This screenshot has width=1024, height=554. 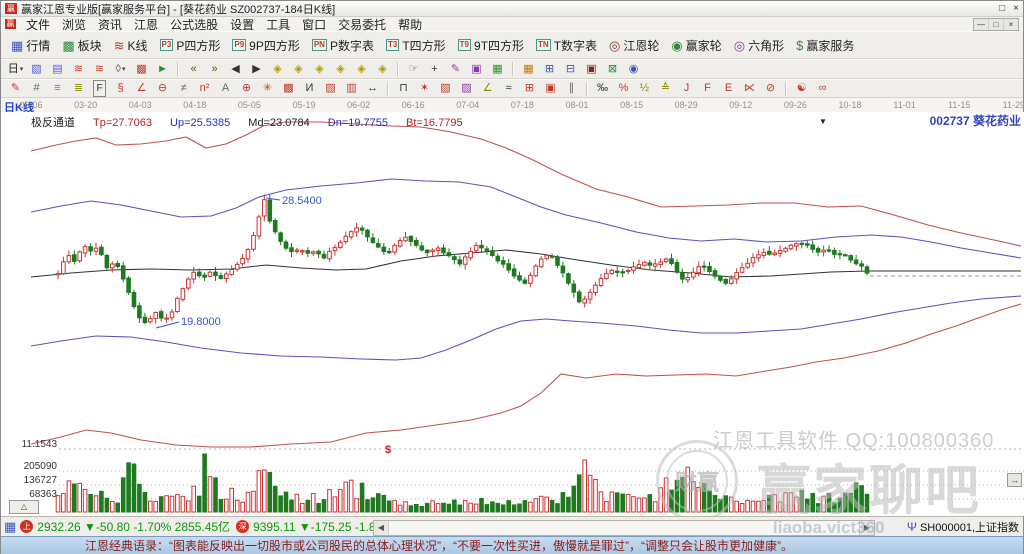 What do you see at coordinates (225, 88) in the screenshot?
I see `text-tool-icon: A` at bounding box center [225, 88].